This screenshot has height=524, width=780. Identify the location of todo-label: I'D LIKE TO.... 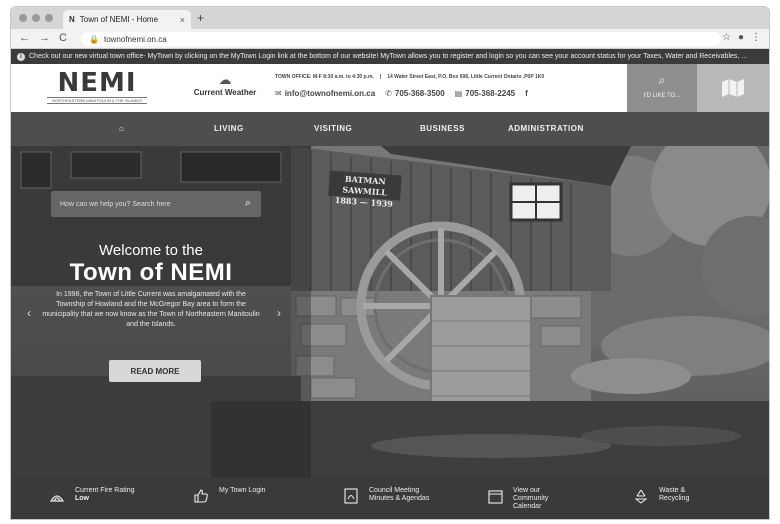
(662, 96).